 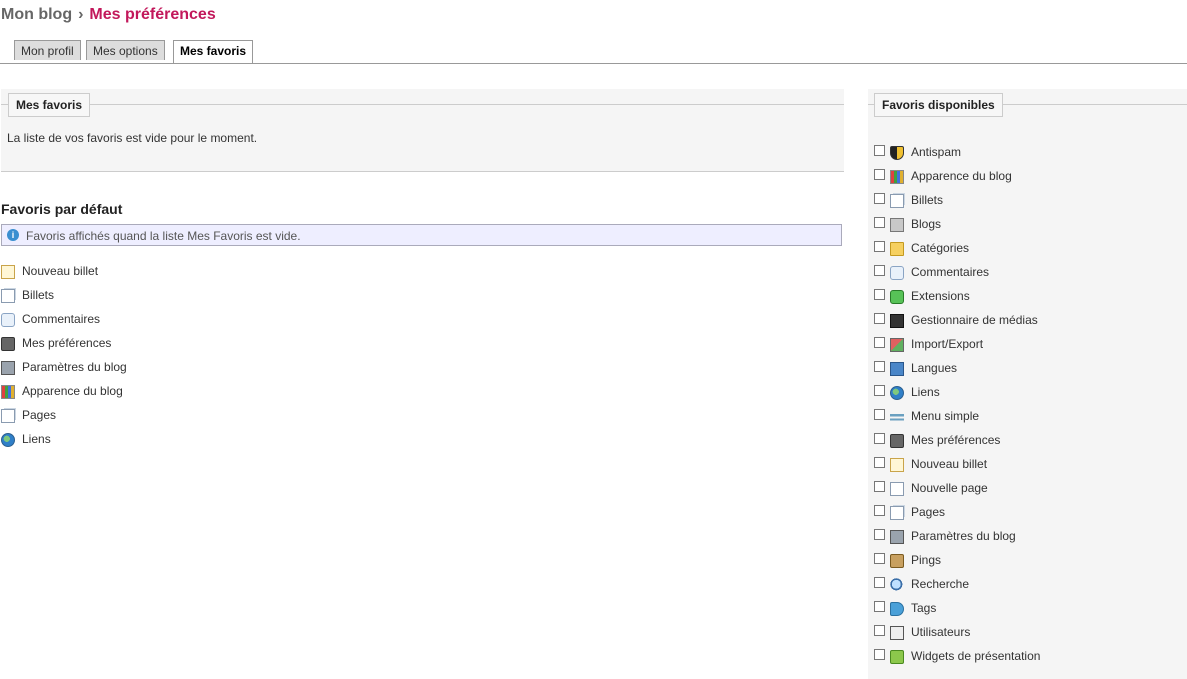 What do you see at coordinates (897, 657) in the screenshot?
I see `widgets-icon` at bounding box center [897, 657].